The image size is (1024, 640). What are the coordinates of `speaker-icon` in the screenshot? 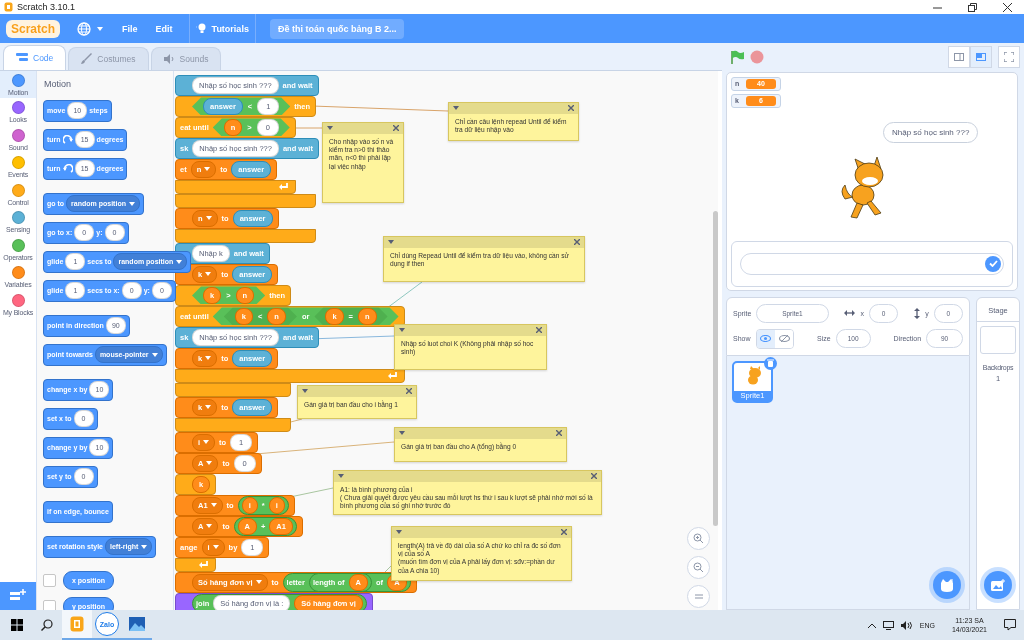 It's located at (169, 58).